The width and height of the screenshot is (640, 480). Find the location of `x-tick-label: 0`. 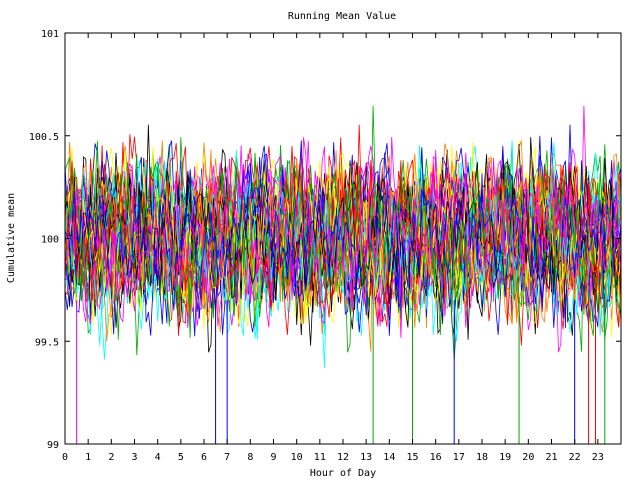

x-tick-label: 0 is located at coordinates (65, 457).